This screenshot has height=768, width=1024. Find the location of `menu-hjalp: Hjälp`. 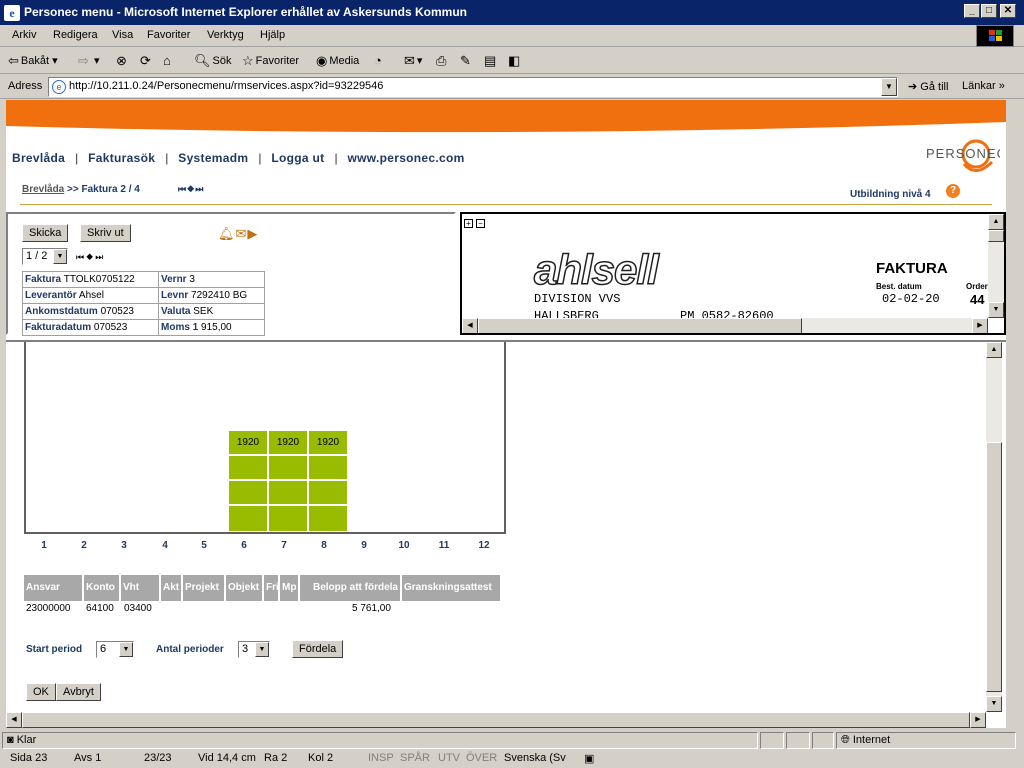

menu-hjalp: Hjälp is located at coordinates (272, 35).